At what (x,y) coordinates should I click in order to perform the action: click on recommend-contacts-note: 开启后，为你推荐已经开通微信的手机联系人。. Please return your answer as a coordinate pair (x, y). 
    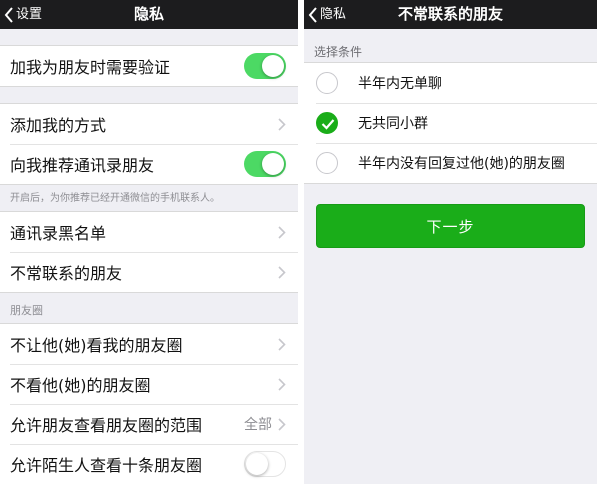
    Looking at the image, I should click on (115, 198).